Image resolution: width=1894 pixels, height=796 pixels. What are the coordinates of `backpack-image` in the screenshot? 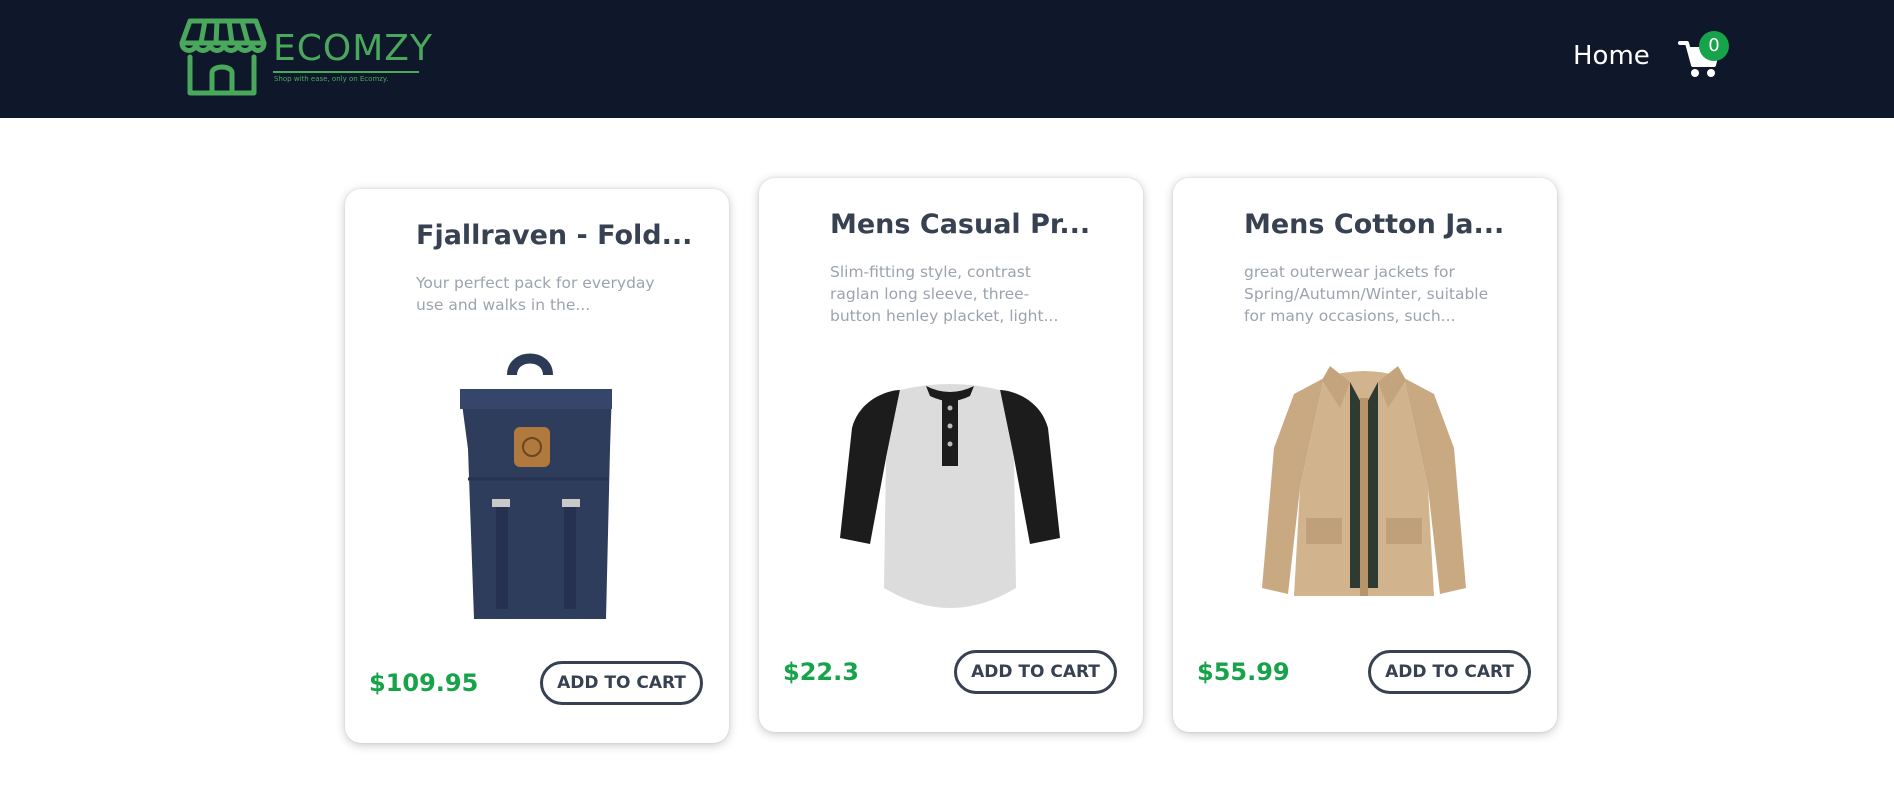 It's located at (536, 489).